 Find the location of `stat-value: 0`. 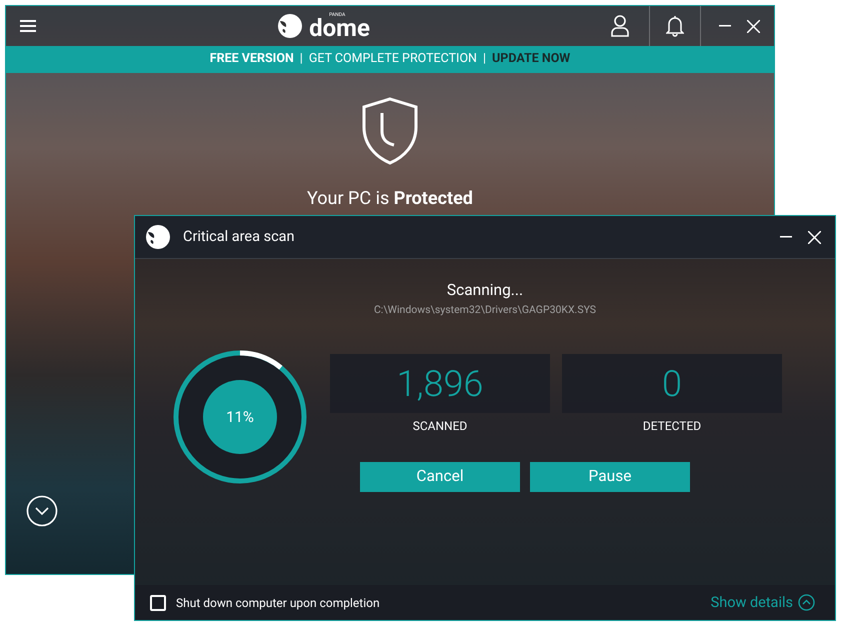

stat-value: 0 is located at coordinates (672, 383).